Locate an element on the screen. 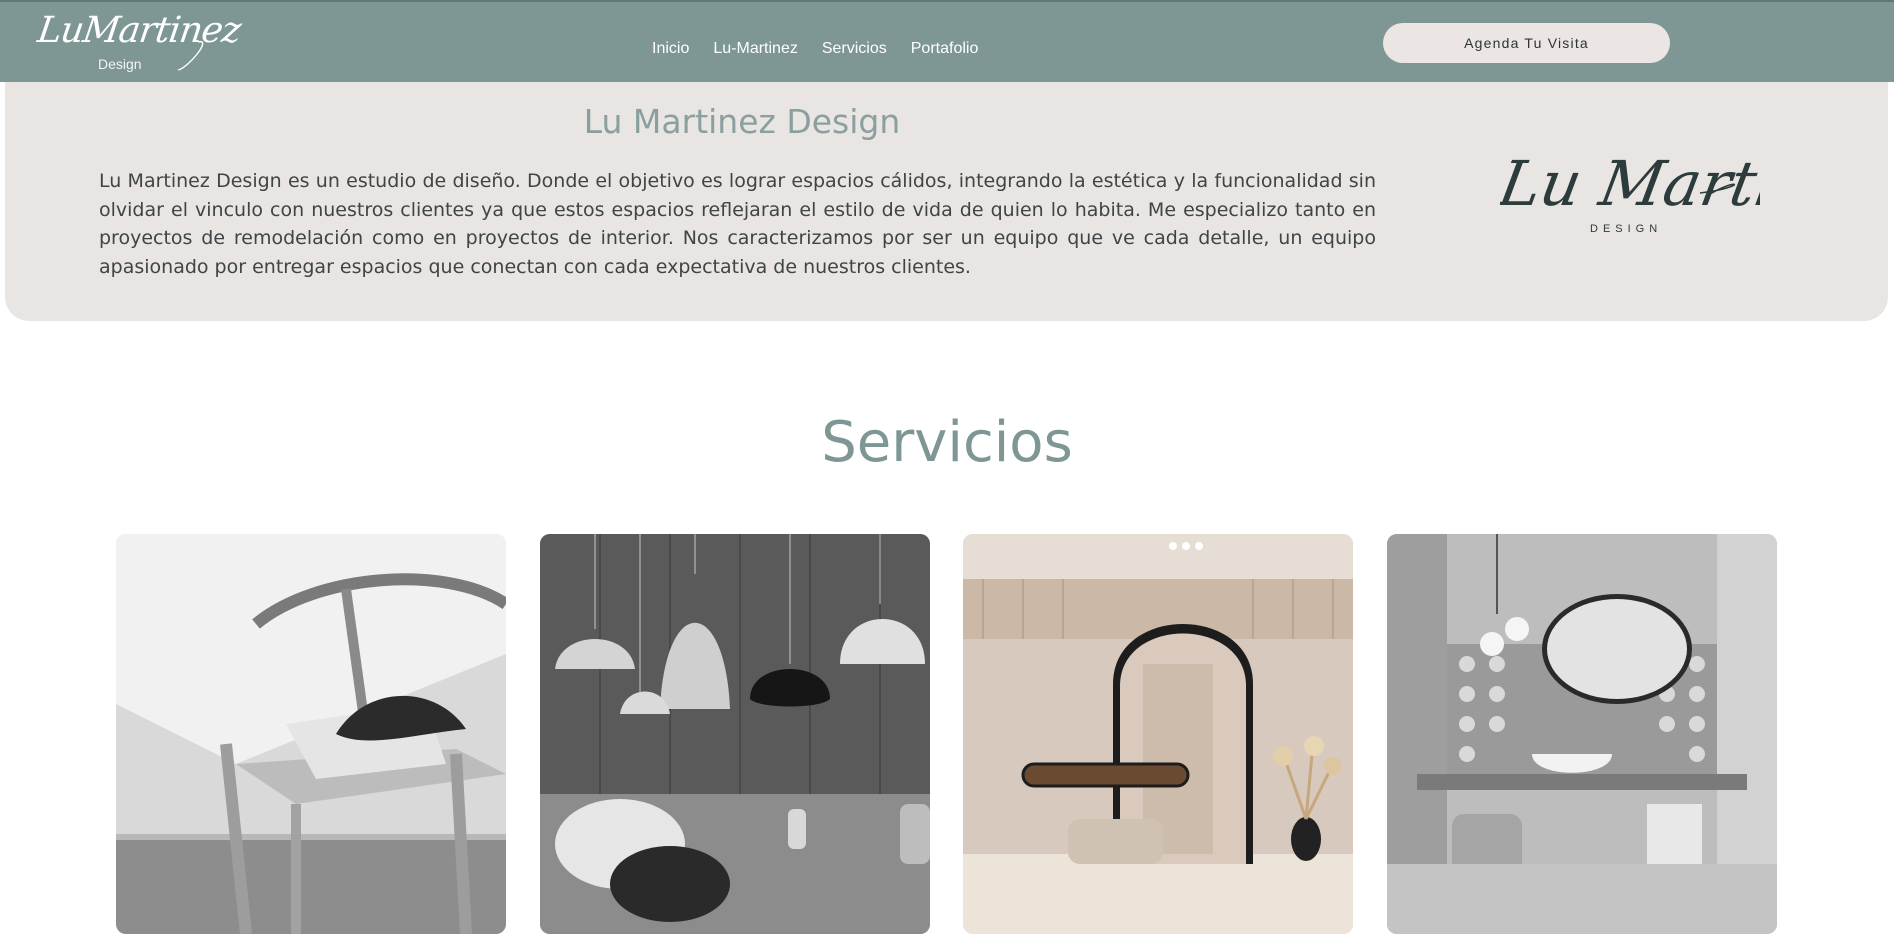 This screenshot has height=938, width=1894. chair-photo is located at coordinates (311, 734).